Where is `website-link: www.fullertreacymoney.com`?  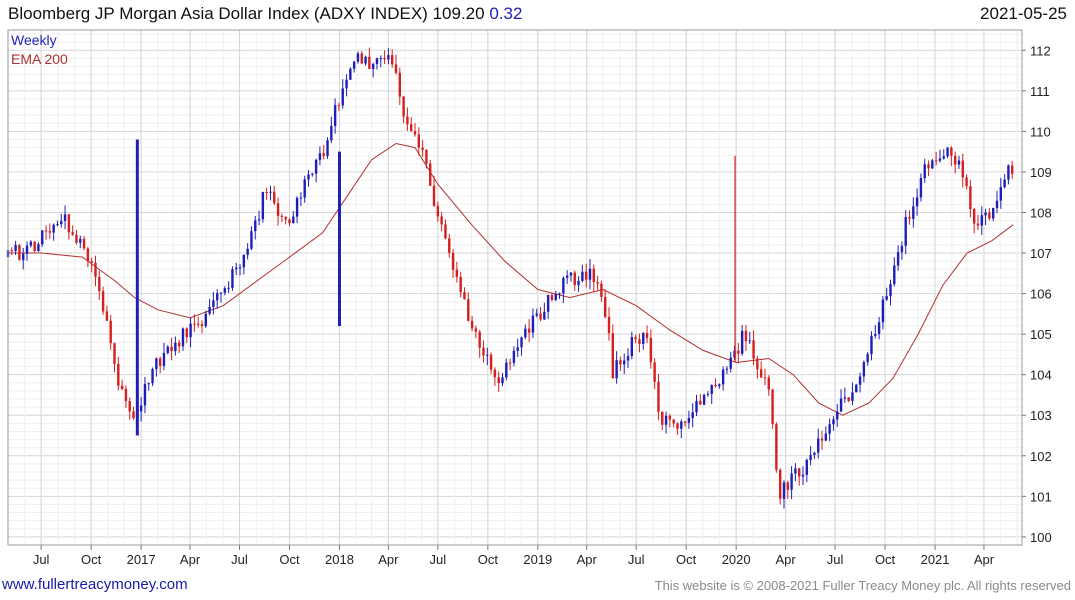
website-link: www.fullertreacymoney.com is located at coordinates (95, 584).